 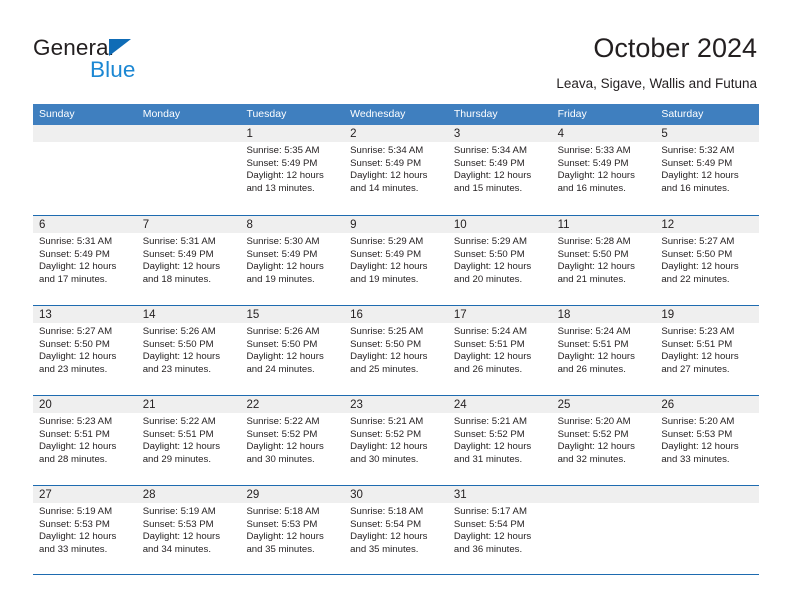 What do you see at coordinates (594, 150) in the screenshot?
I see `sunrise-text: Sunrise: 5:33 AM` at bounding box center [594, 150].